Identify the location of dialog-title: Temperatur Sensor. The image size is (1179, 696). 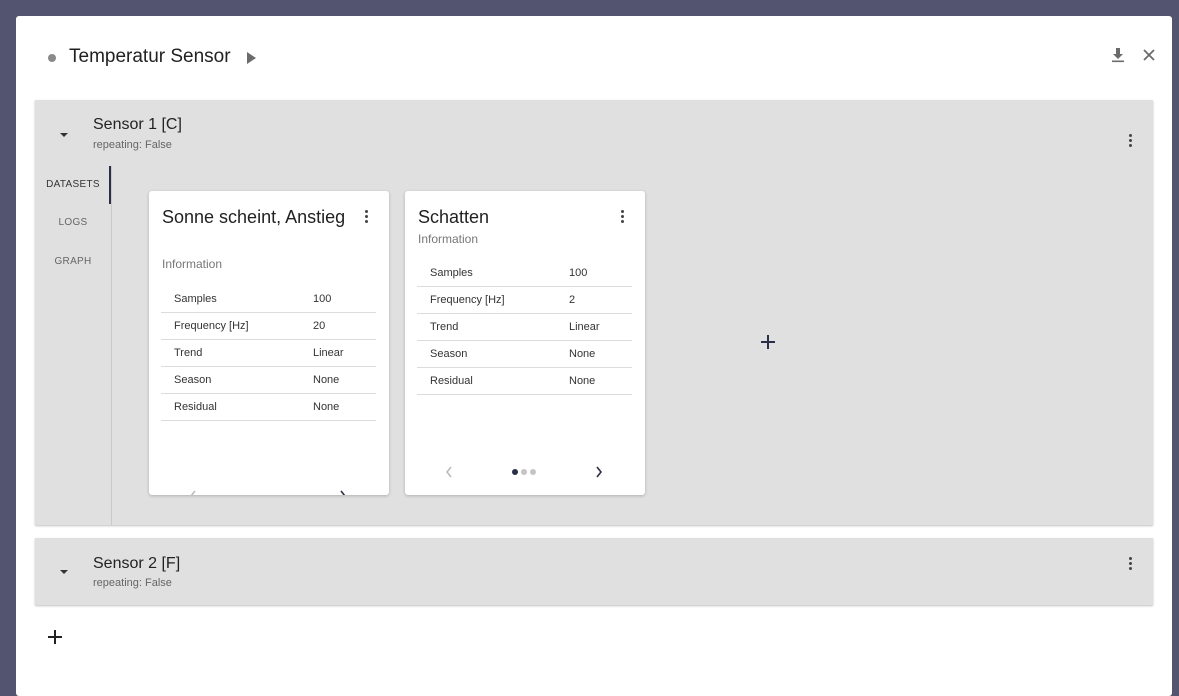
(150, 56).